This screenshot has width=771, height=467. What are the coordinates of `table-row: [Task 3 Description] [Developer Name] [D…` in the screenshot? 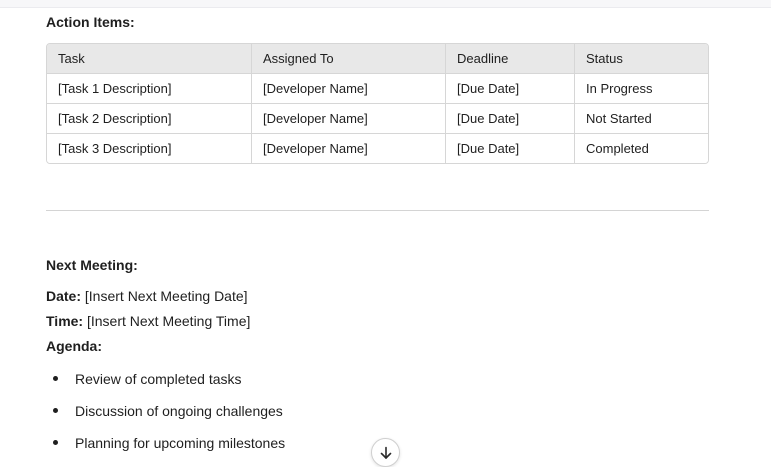 It's located at (377, 148).